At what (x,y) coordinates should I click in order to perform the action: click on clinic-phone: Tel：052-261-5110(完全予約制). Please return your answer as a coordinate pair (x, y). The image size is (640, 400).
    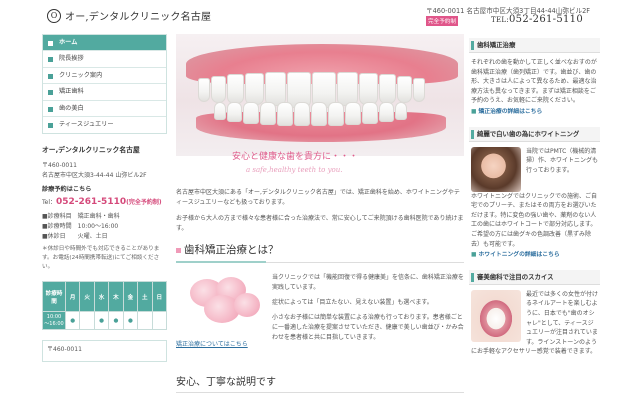
    Looking at the image, I should click on (104, 202).